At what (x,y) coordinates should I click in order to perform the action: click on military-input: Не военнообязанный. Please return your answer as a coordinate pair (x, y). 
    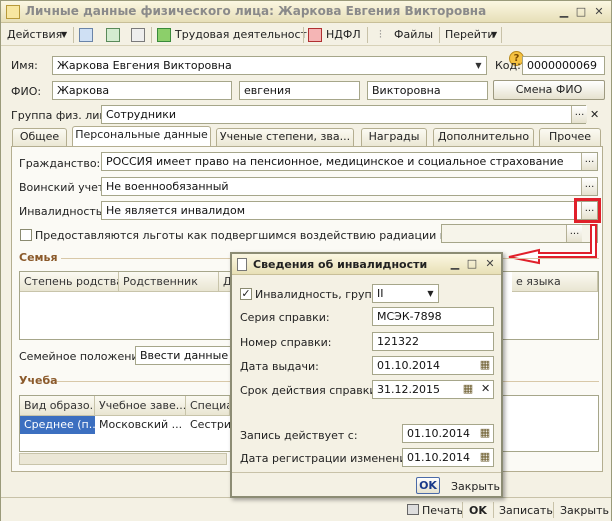
    Looking at the image, I should click on (349, 186).